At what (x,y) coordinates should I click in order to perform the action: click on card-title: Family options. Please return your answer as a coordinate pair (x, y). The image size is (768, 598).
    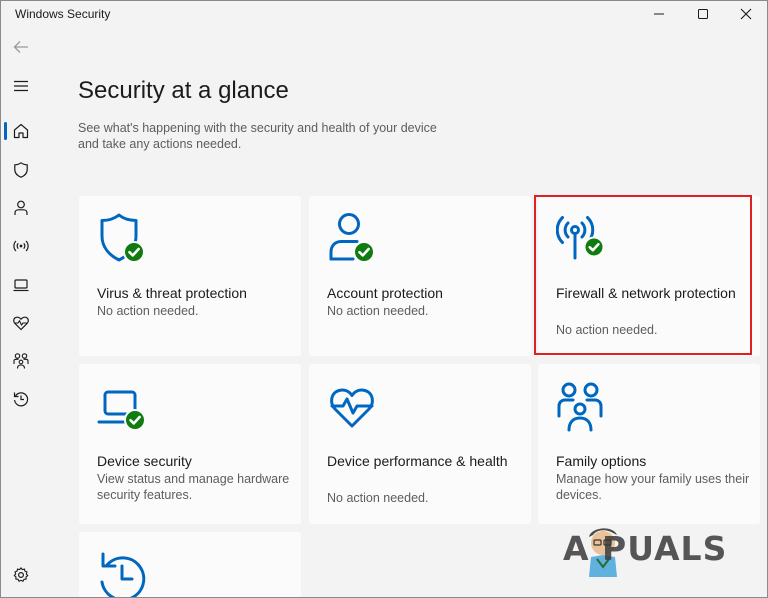
    Looking at the image, I should click on (601, 461).